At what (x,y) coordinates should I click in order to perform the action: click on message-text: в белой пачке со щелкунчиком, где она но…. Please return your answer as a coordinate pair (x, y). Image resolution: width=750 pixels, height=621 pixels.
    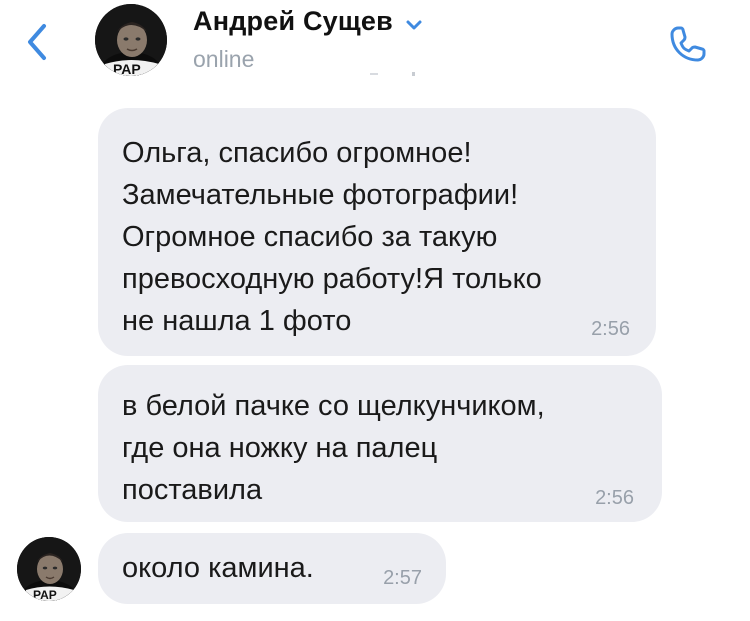
    Looking at the image, I should click on (333, 448).